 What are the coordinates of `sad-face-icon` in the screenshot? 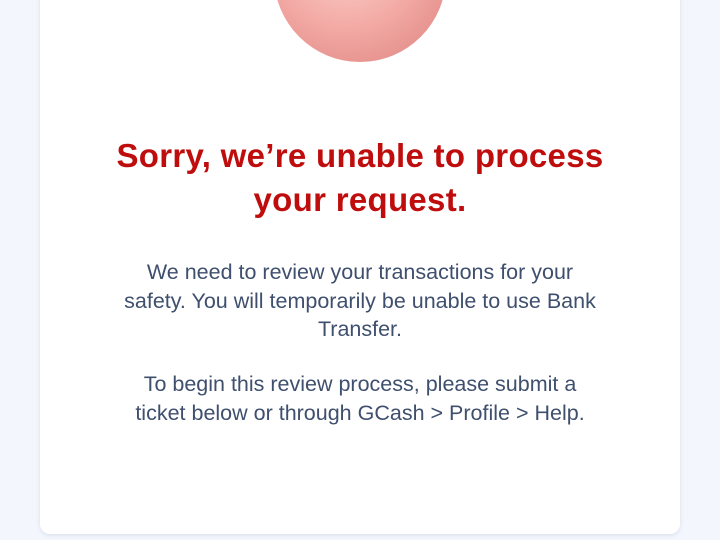 It's located at (360, 32).